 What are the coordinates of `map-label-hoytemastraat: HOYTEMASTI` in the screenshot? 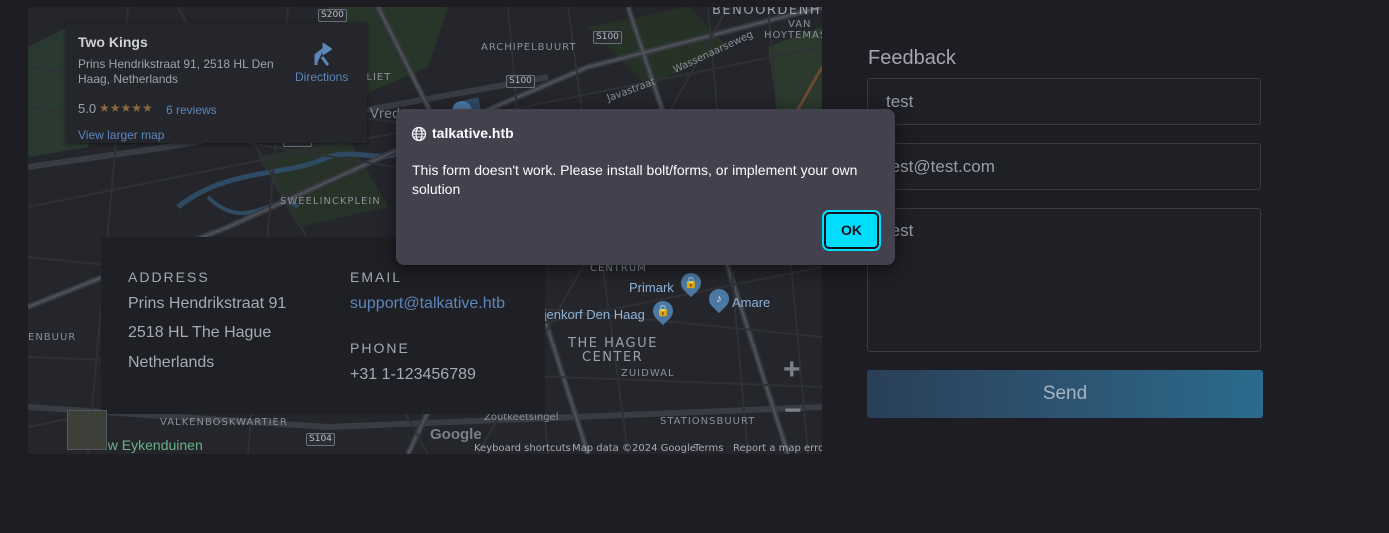 It's located at (793, 35).